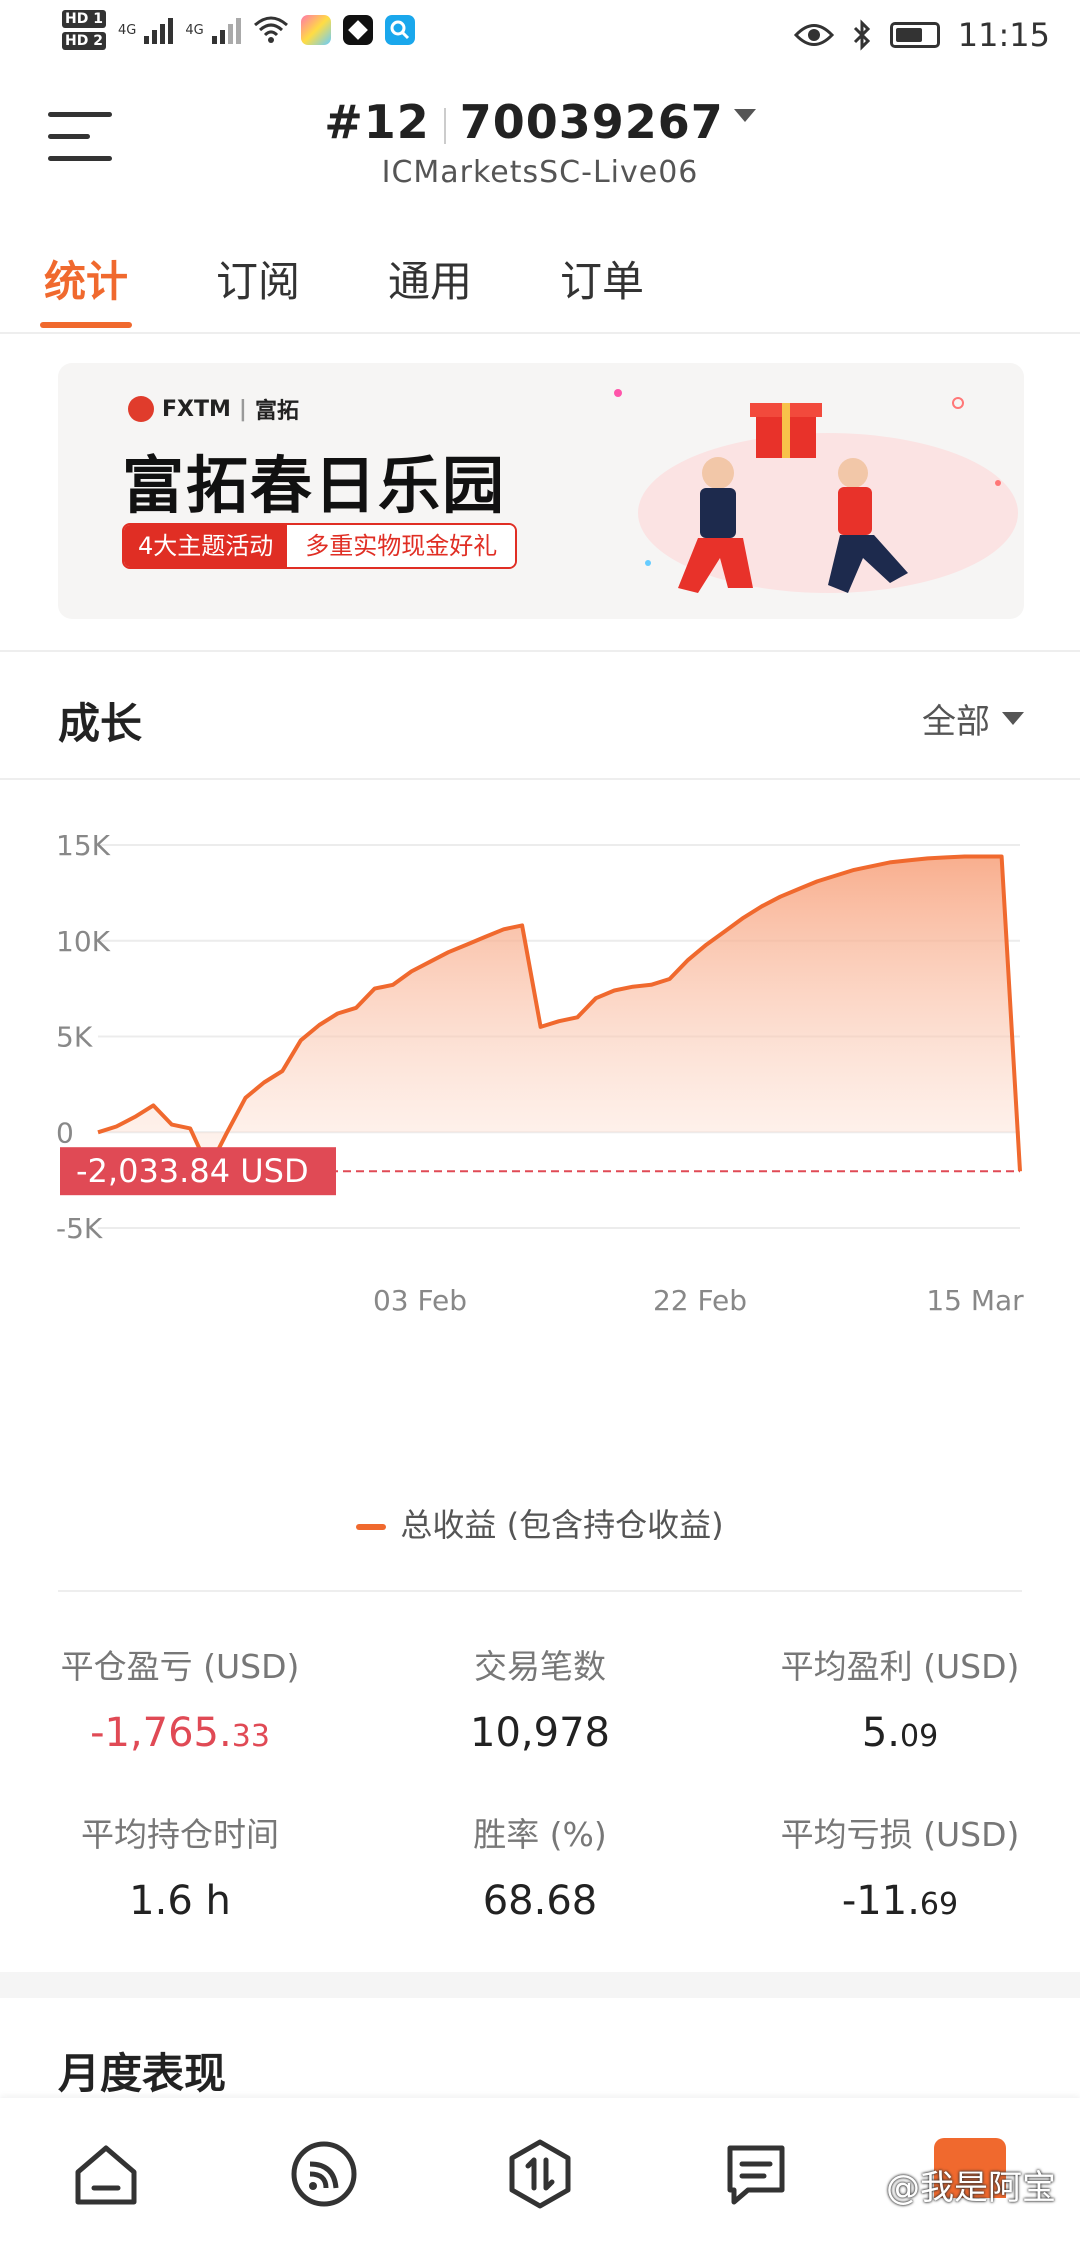 This screenshot has height=2244, width=1080. I want to click on brand-name-cn: 富拓, so click(276, 411).